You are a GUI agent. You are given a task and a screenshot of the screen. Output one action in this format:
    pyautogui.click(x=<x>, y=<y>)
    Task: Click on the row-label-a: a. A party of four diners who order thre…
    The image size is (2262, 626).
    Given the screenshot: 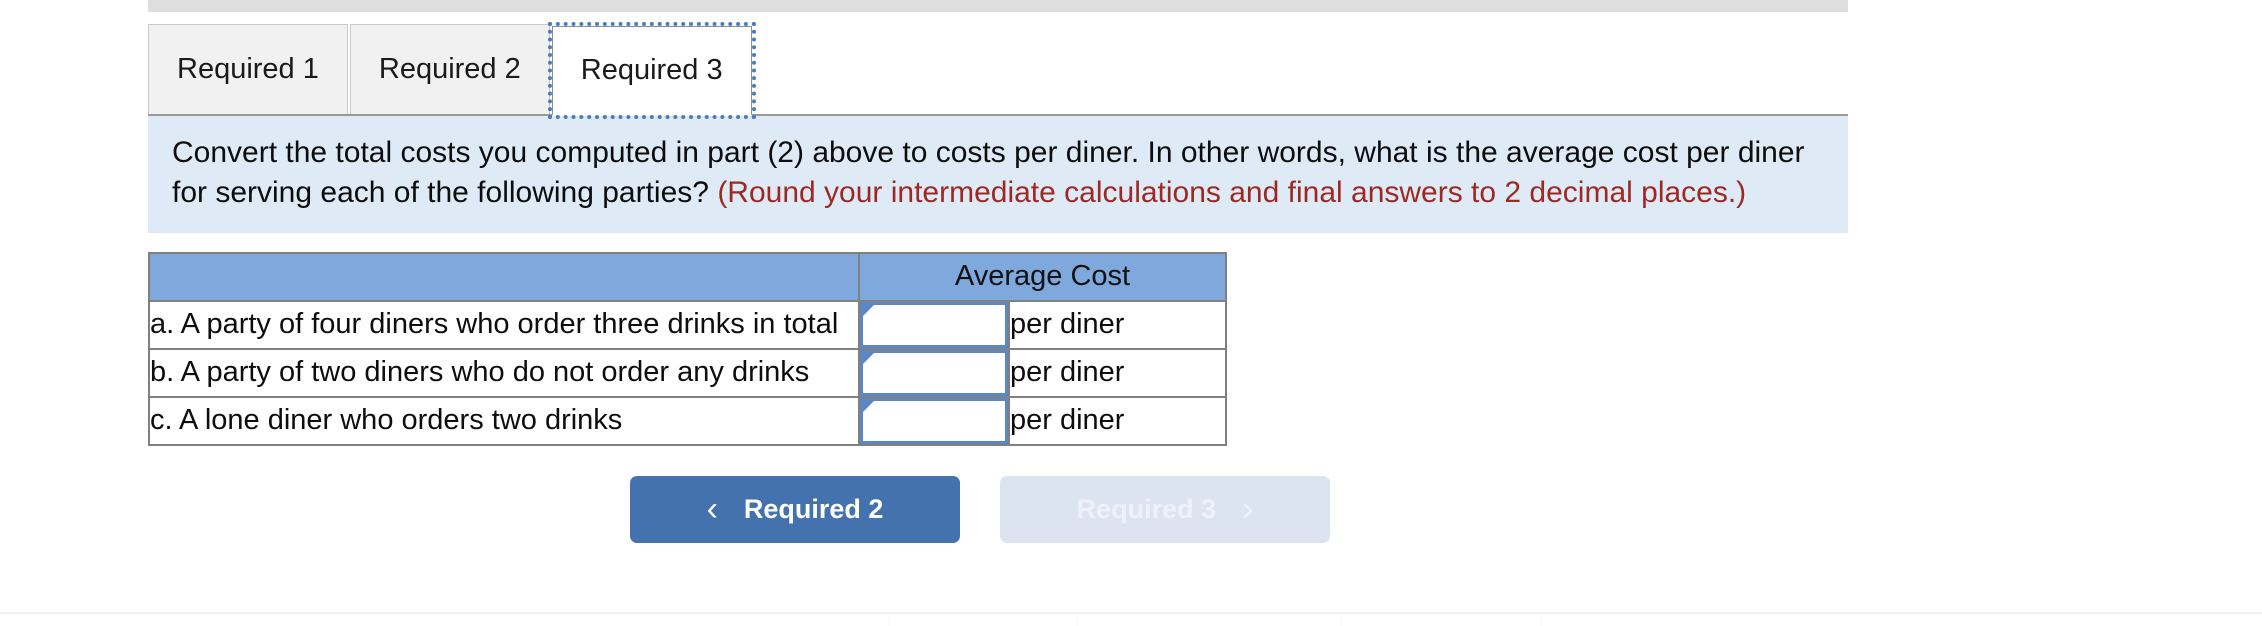 What is the action you would take?
    pyautogui.click(x=504, y=324)
    